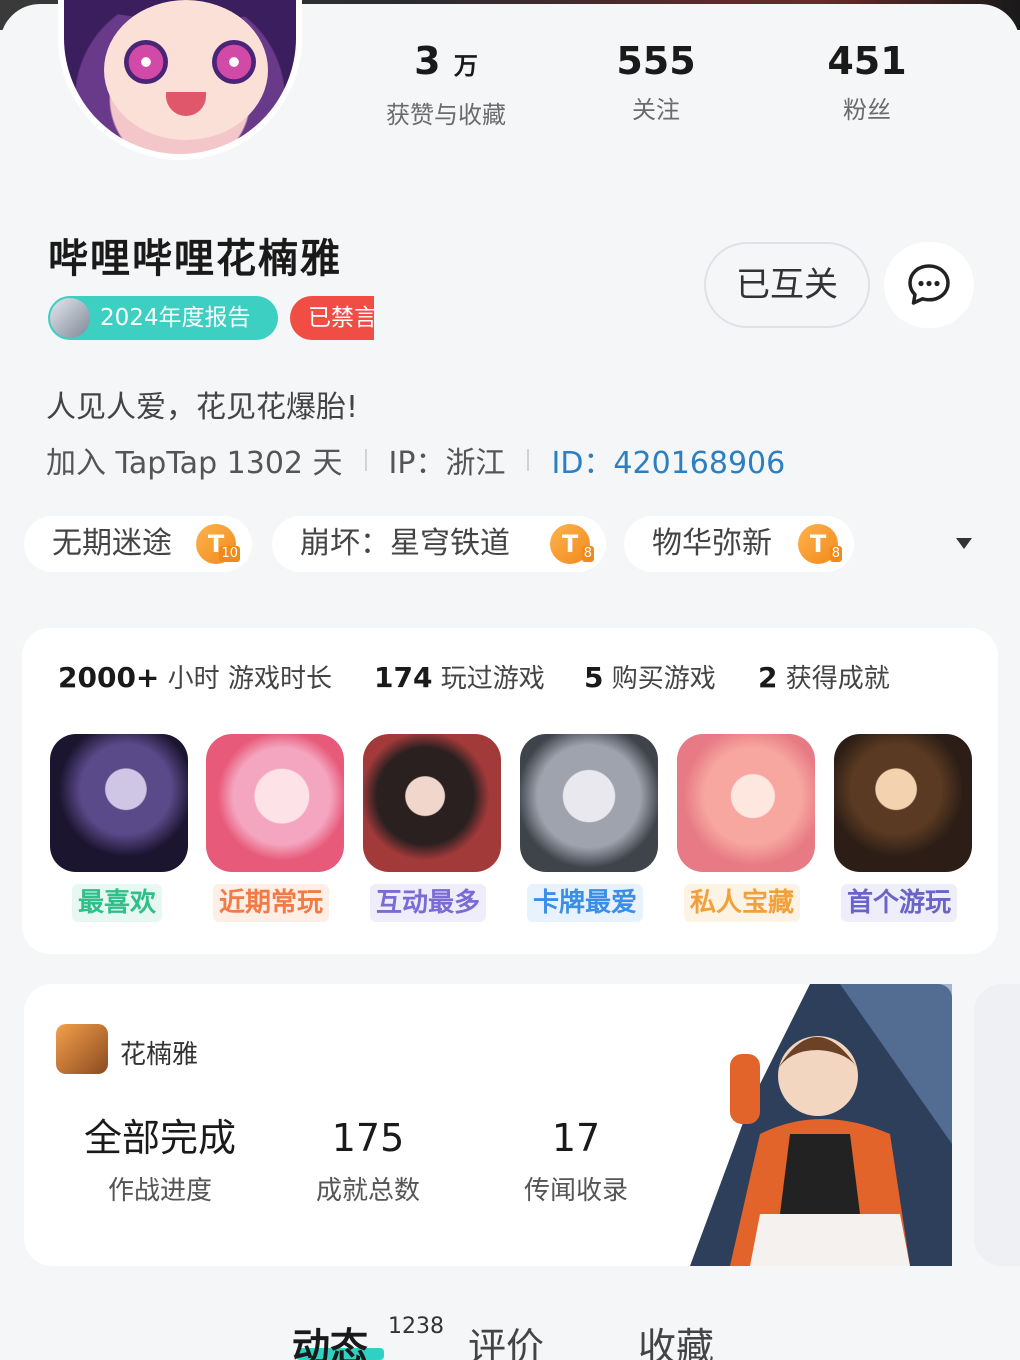  What do you see at coordinates (109, 677) in the screenshot?
I see `stat-playtime-value: 2000+` at bounding box center [109, 677].